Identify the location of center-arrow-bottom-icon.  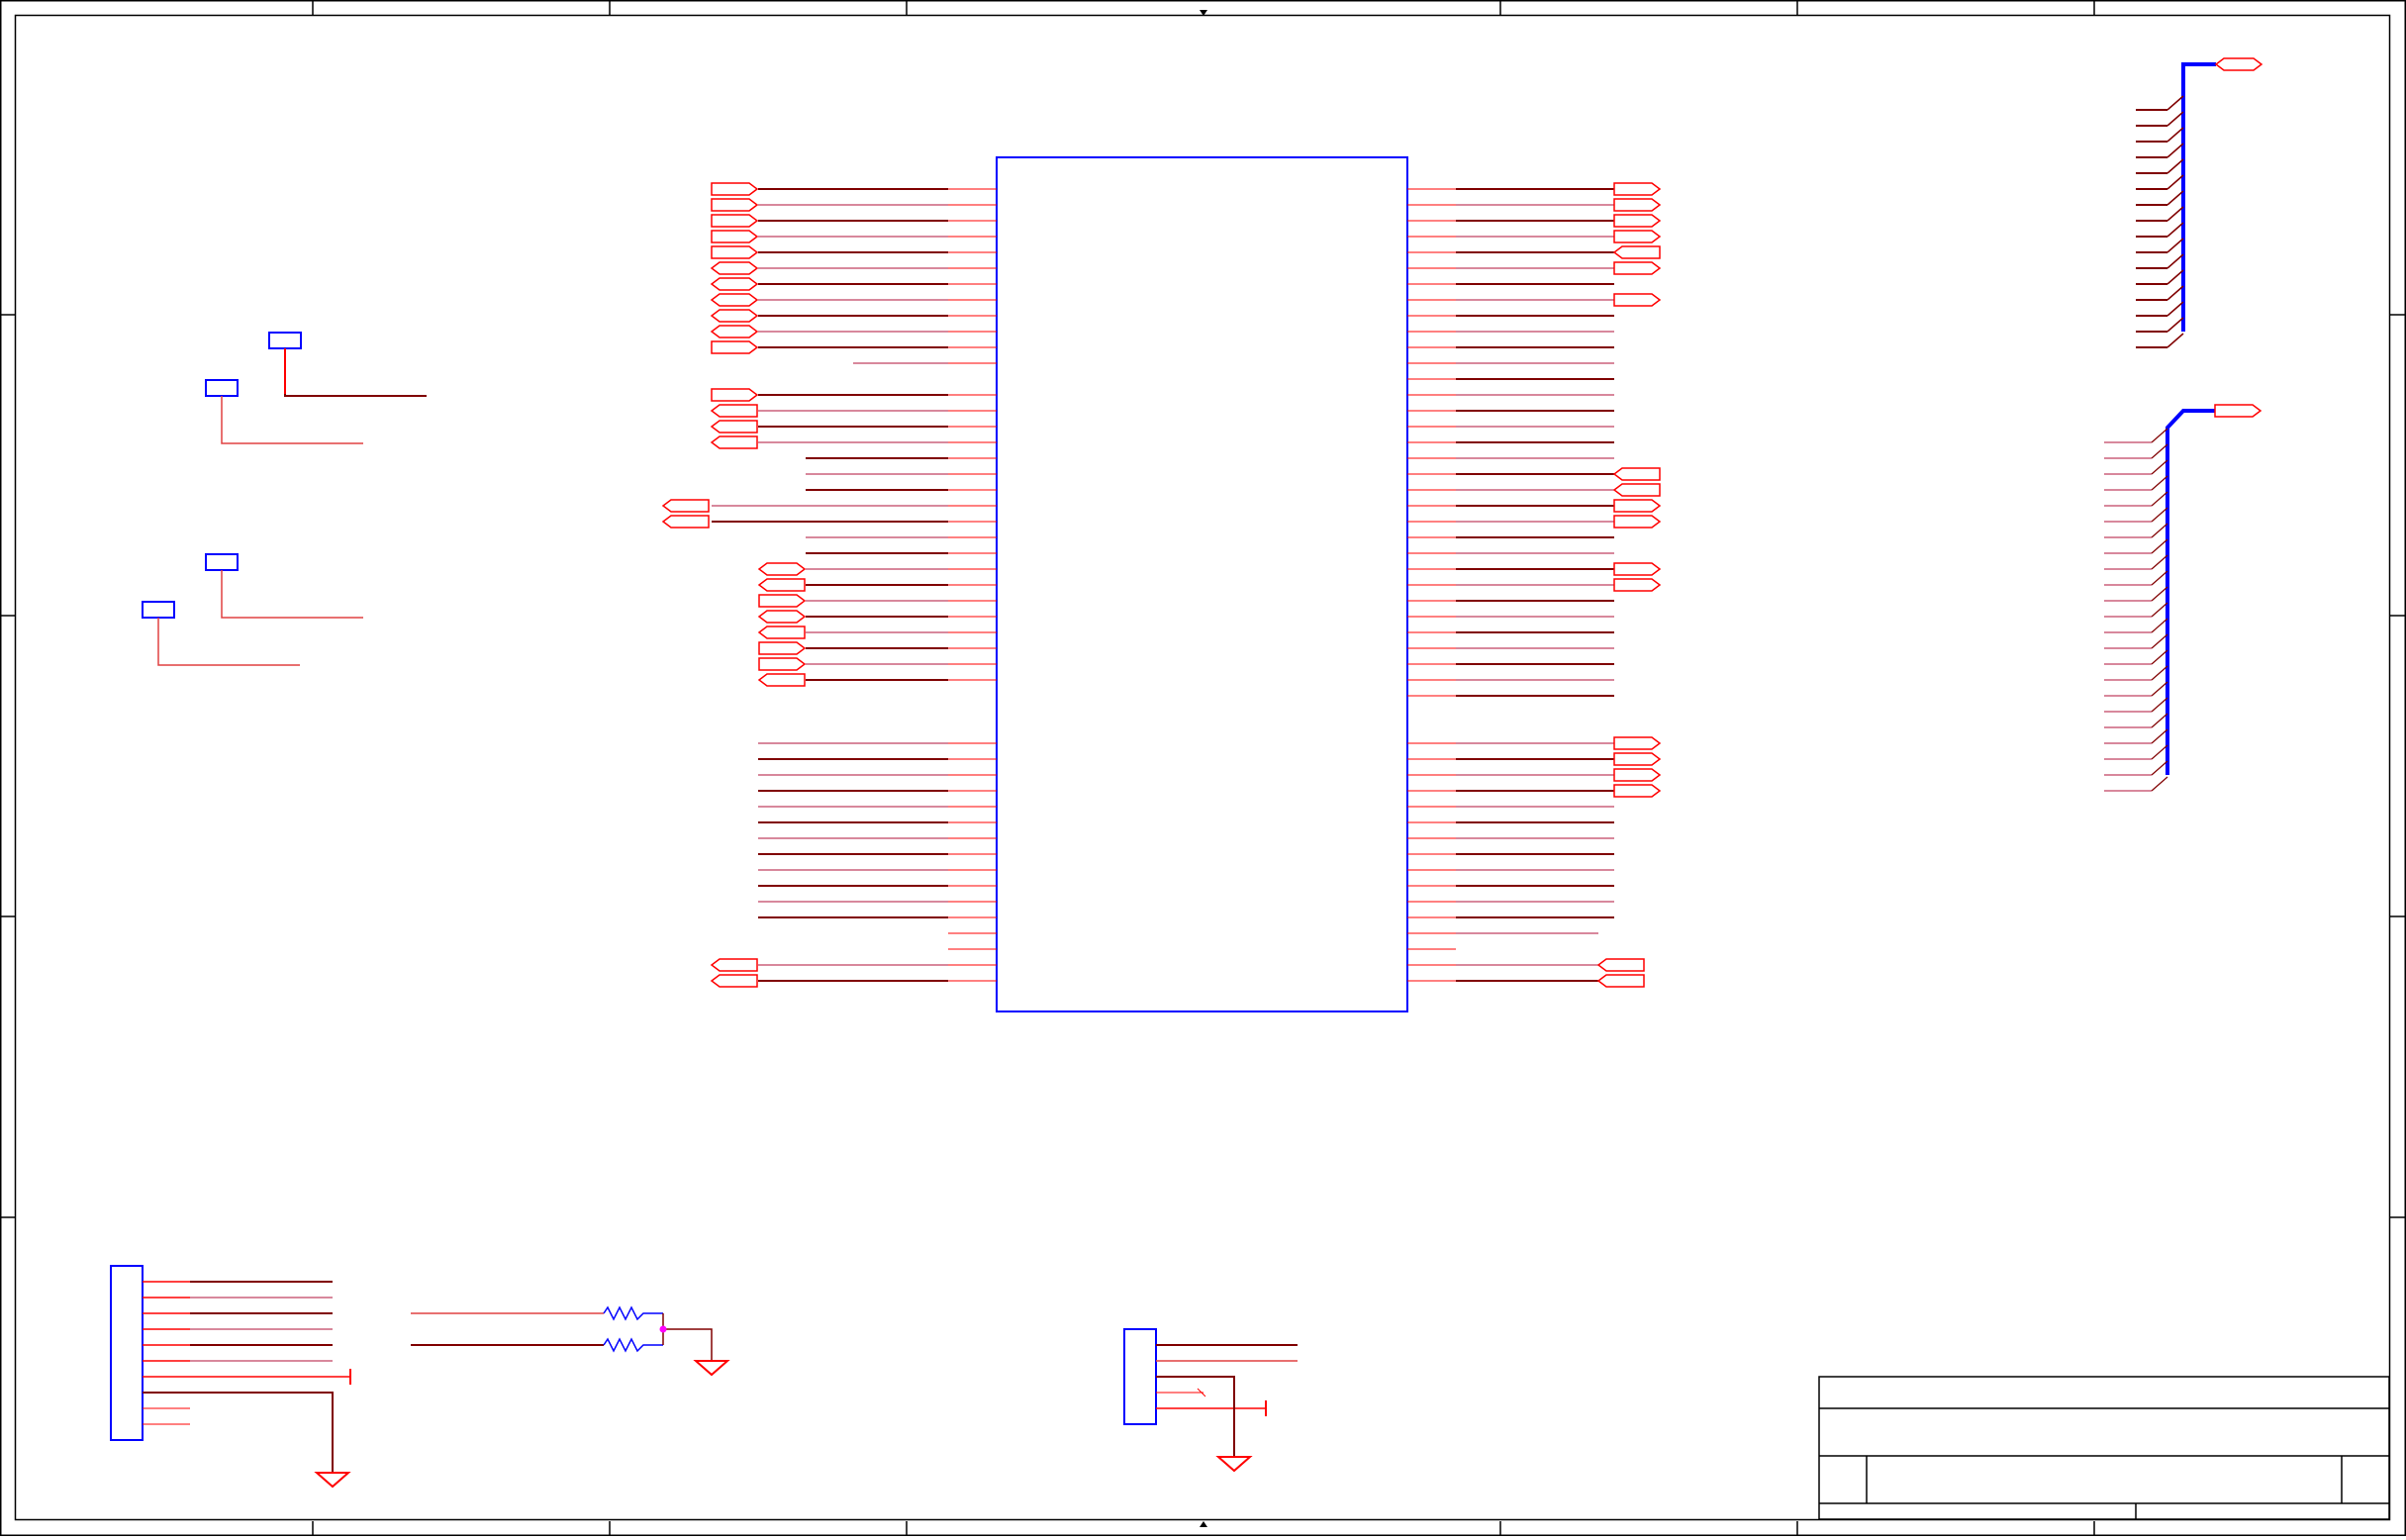
(1203, 1524).